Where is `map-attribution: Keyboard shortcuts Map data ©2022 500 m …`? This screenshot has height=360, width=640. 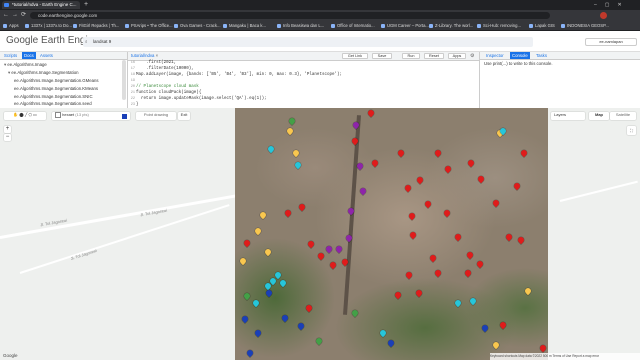
map-attribution: Keyboard shortcuts Map data ©2022 500 m … is located at coordinates (565, 356).